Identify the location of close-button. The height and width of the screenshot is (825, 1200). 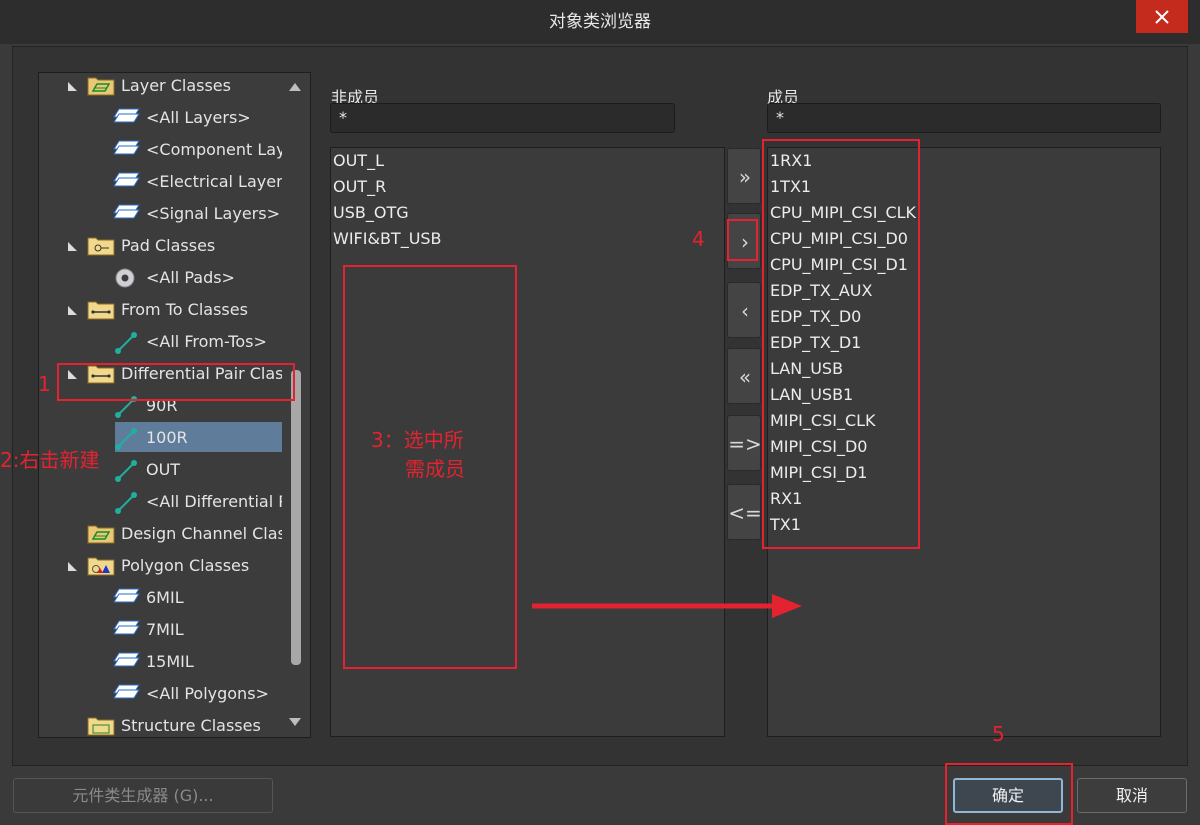
(1162, 16).